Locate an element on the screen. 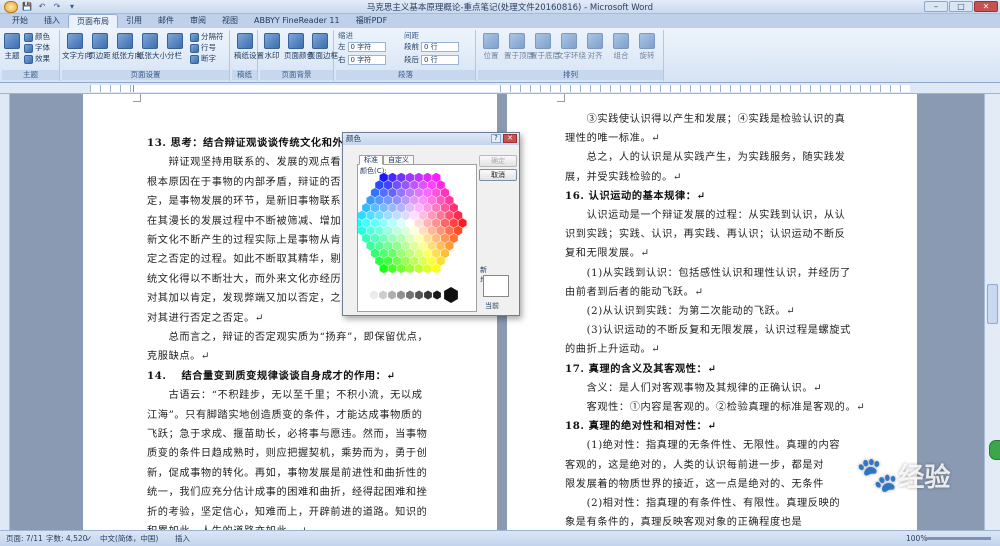 This screenshot has width=1000, height=546. heading-line: 18. 真理的绝对性和相对性：↵ is located at coordinates (641, 426).